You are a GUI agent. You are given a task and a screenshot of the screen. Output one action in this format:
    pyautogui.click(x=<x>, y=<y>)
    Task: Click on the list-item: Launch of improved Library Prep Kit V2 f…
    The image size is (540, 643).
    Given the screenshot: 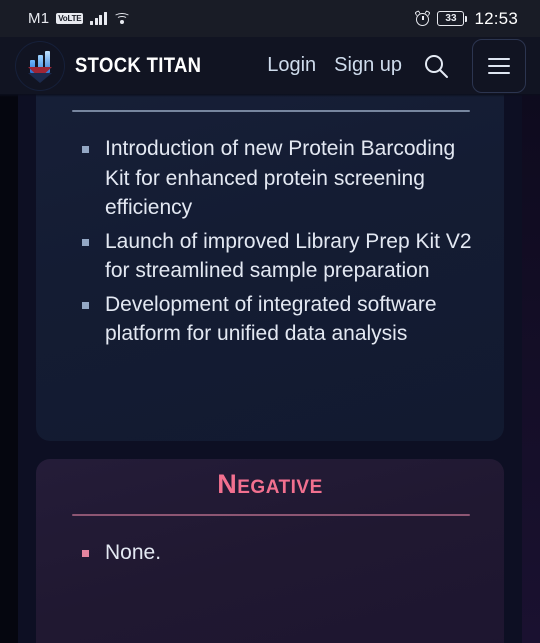 What is the action you would take?
    pyautogui.click(x=279, y=256)
    